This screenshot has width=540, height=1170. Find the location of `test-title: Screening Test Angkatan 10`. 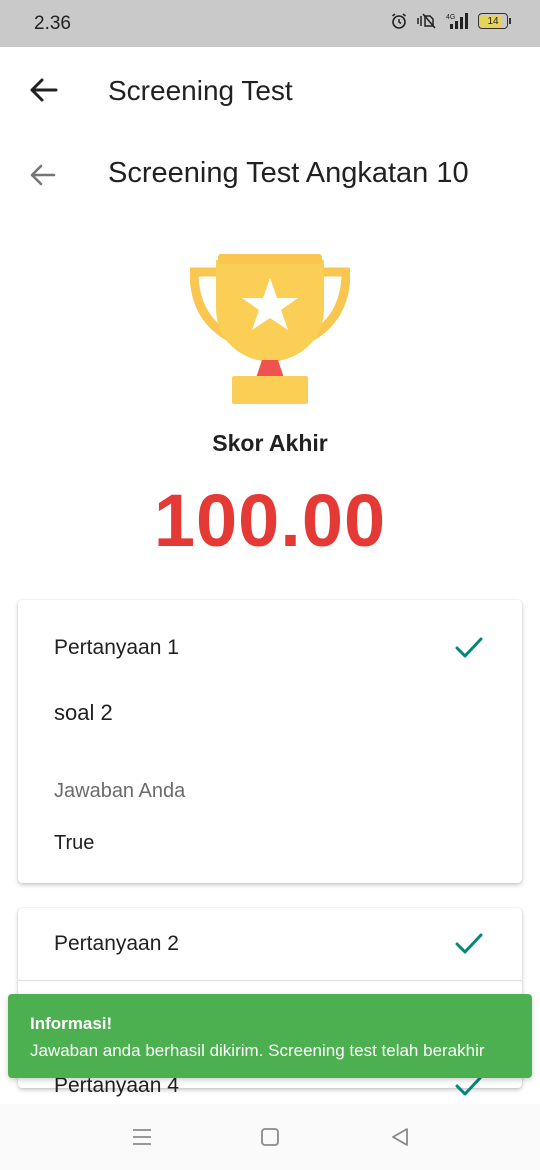

test-title: Screening Test Angkatan 10 is located at coordinates (288, 173).